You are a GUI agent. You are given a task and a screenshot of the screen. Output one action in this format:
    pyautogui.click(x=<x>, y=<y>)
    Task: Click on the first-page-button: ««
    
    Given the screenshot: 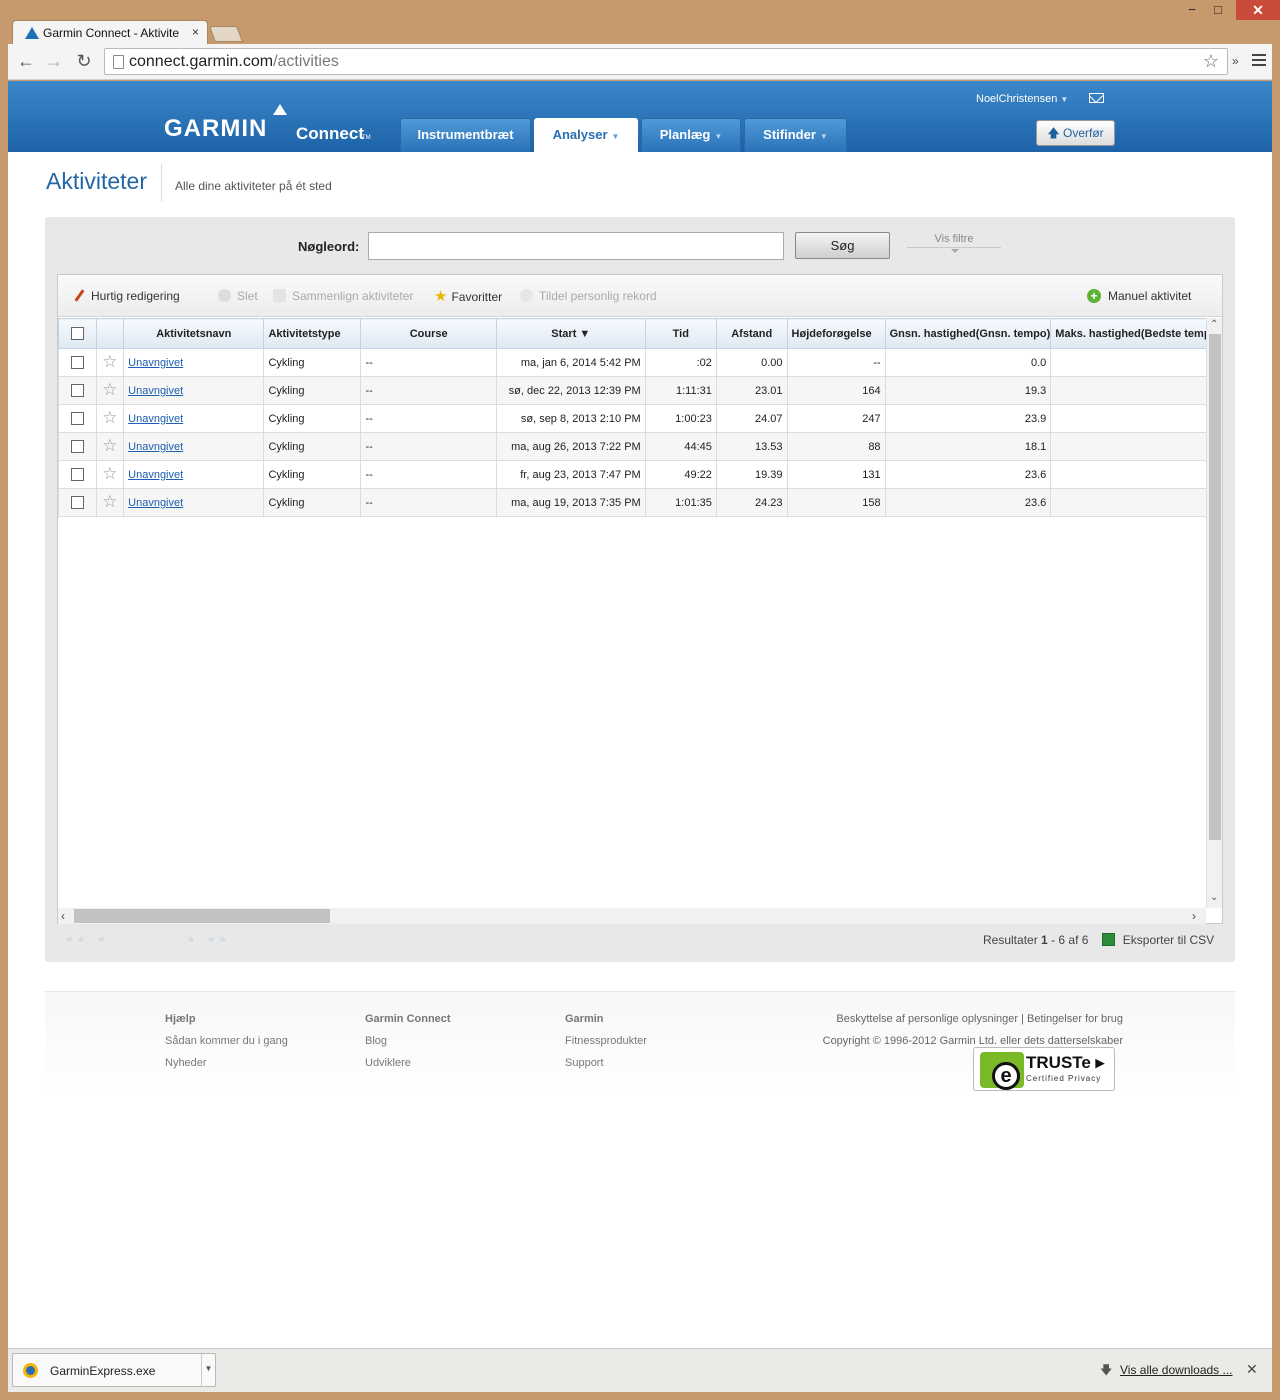 What is the action you would take?
    pyautogui.click(x=78, y=939)
    